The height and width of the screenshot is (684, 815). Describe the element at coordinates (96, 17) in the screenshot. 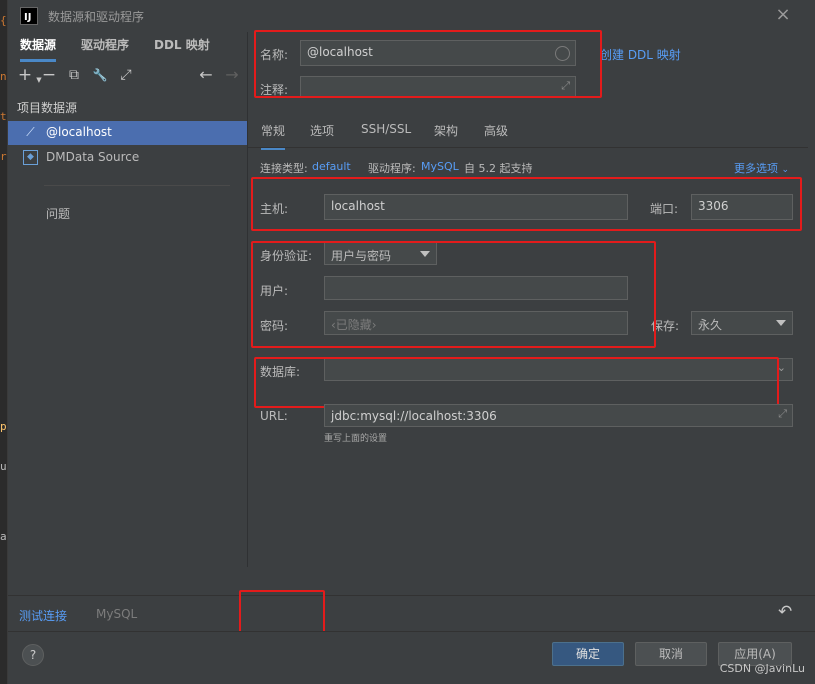

I see `window-title: 数据源和驱动程序` at that location.